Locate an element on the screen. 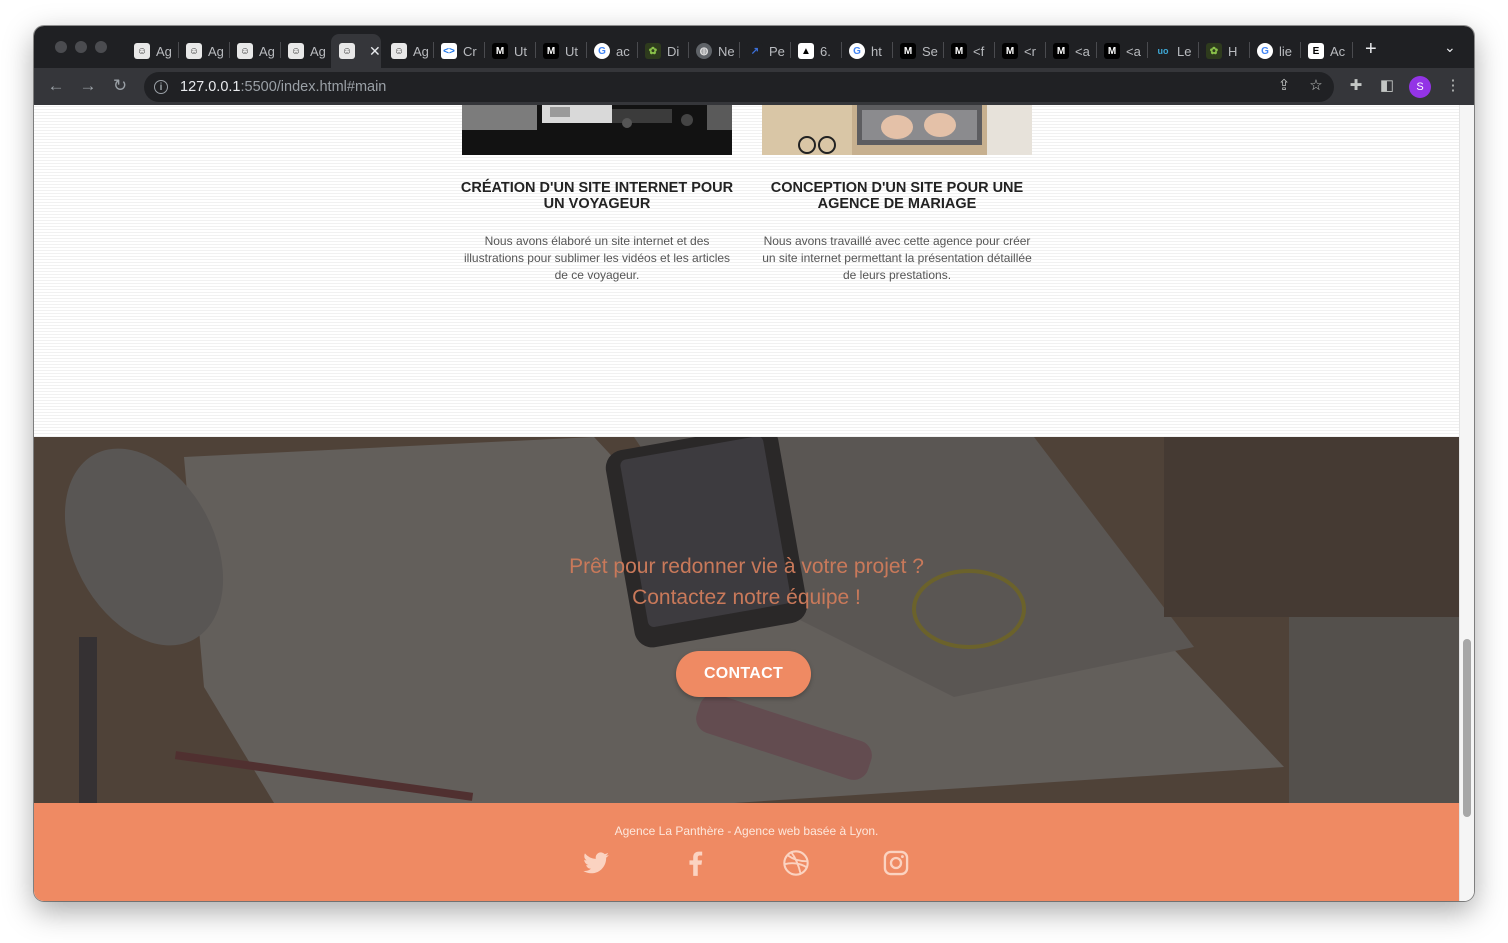  browser-tab: ▲ 6. is located at coordinates (814, 51).